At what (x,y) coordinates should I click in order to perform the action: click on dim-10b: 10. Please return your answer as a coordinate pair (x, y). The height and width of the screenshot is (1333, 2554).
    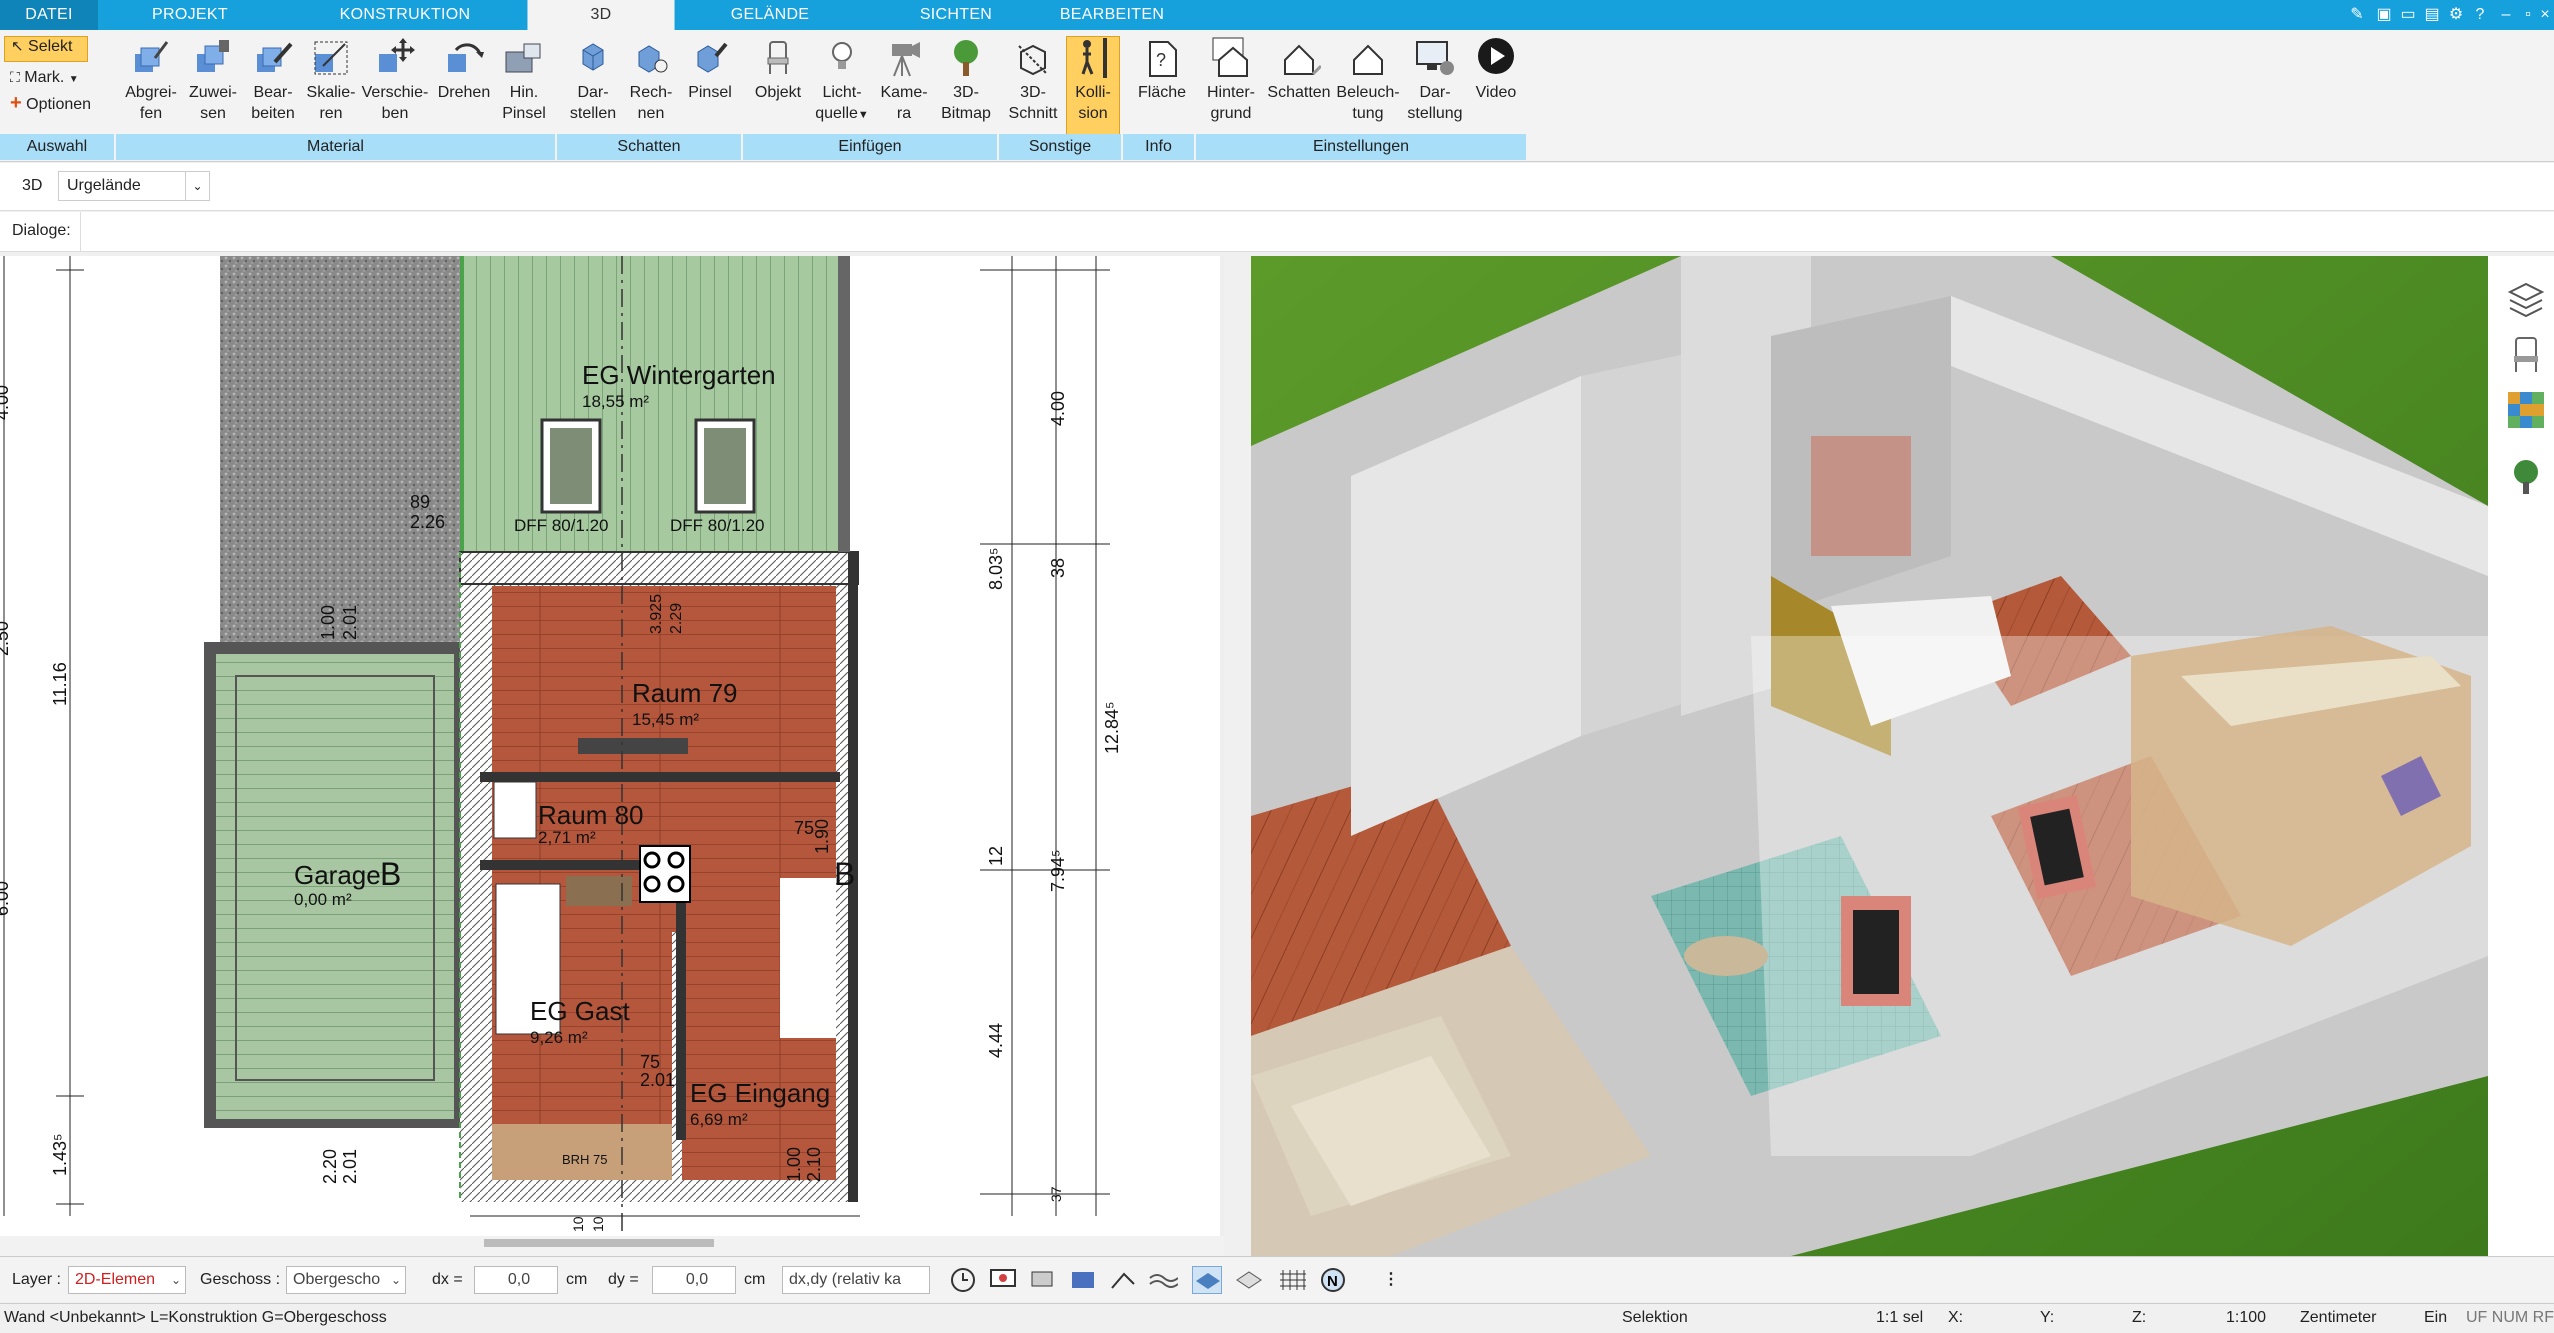
    Looking at the image, I should click on (598, 1224).